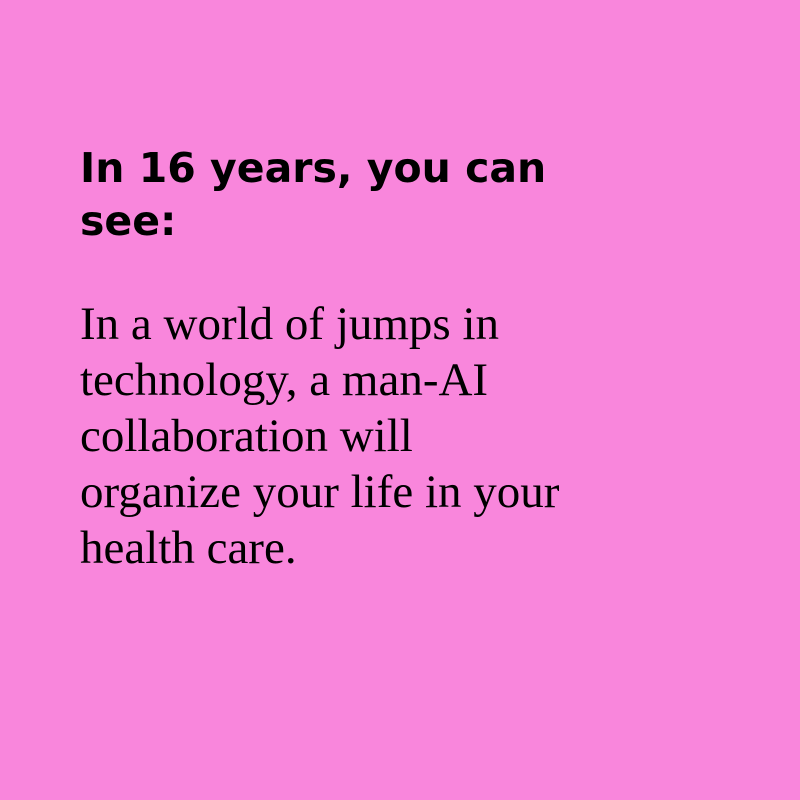  What do you see at coordinates (320, 492) in the screenshot?
I see `body-line: organize your life in your` at bounding box center [320, 492].